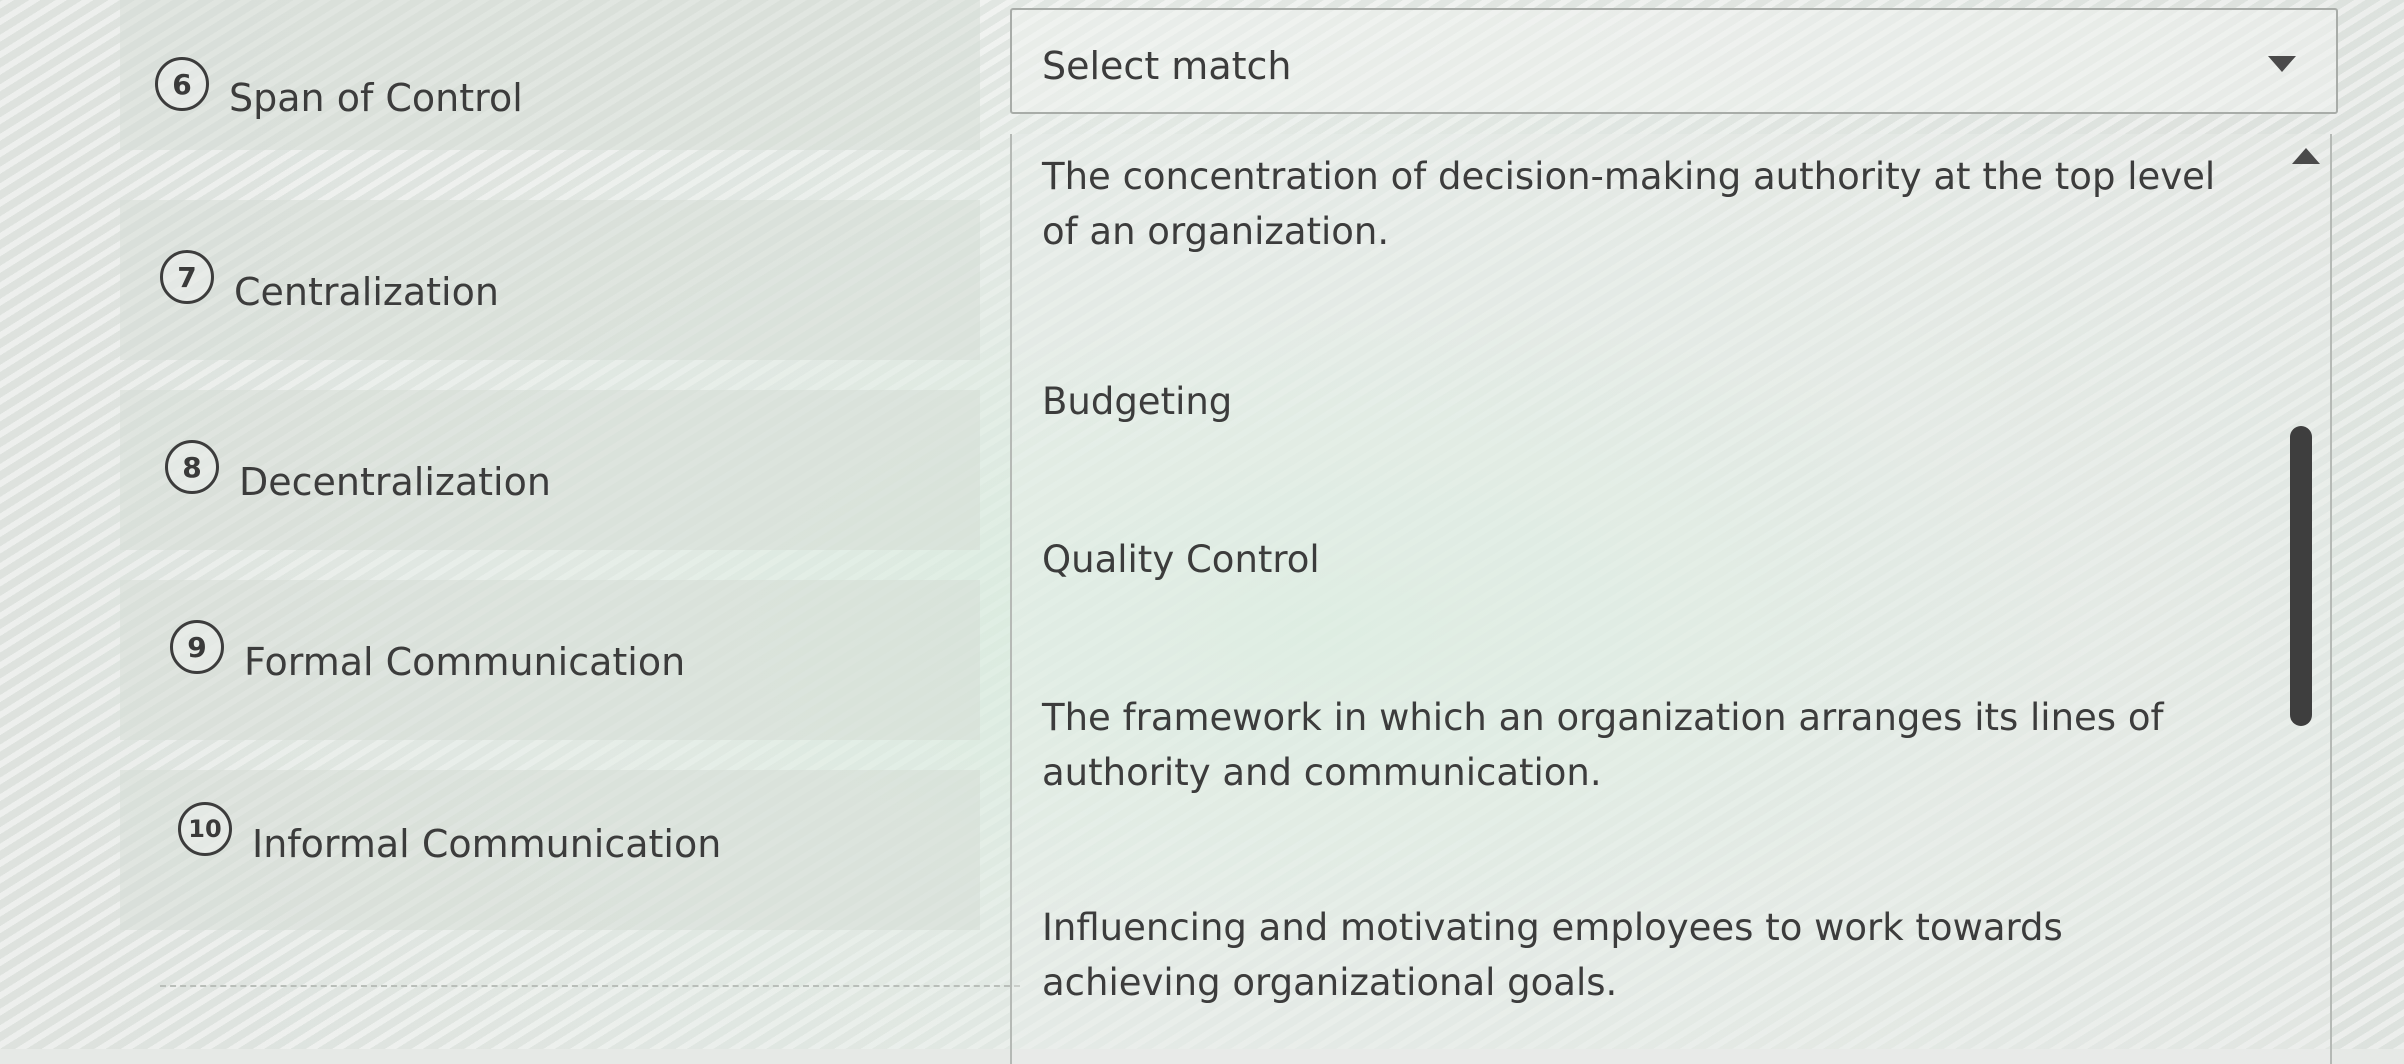 This screenshot has height=1064, width=2404. What do you see at coordinates (205, 829) in the screenshot?
I see `term-number-badge: 10` at bounding box center [205, 829].